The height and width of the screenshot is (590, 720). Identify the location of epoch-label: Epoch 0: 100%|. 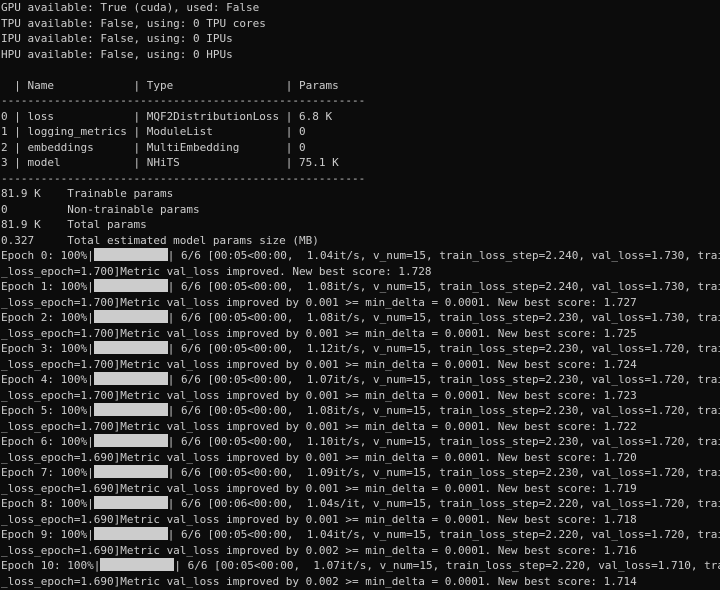
(47, 255).